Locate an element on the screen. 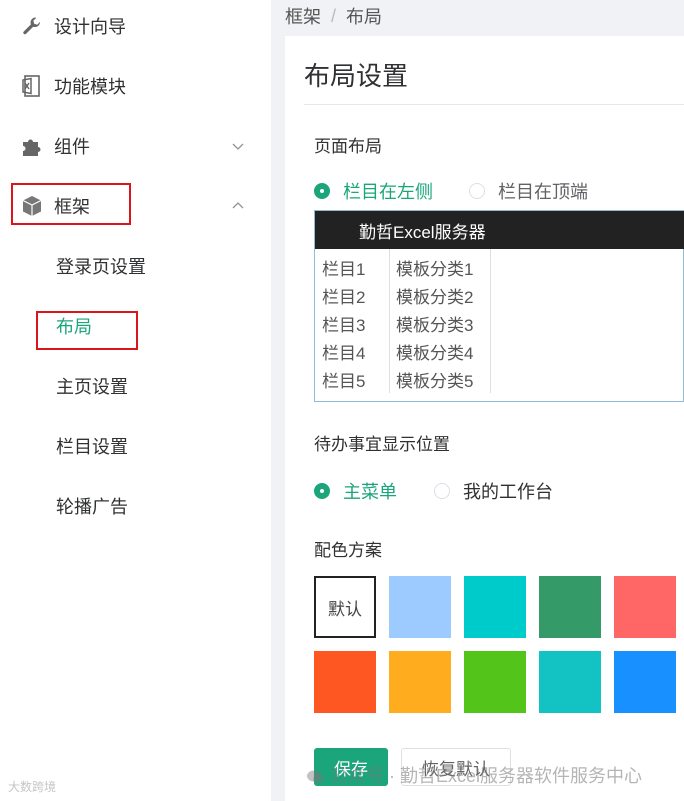 The image size is (684, 801). sidebar-subitem-login-settings: 登录页设置 is located at coordinates (135, 266).